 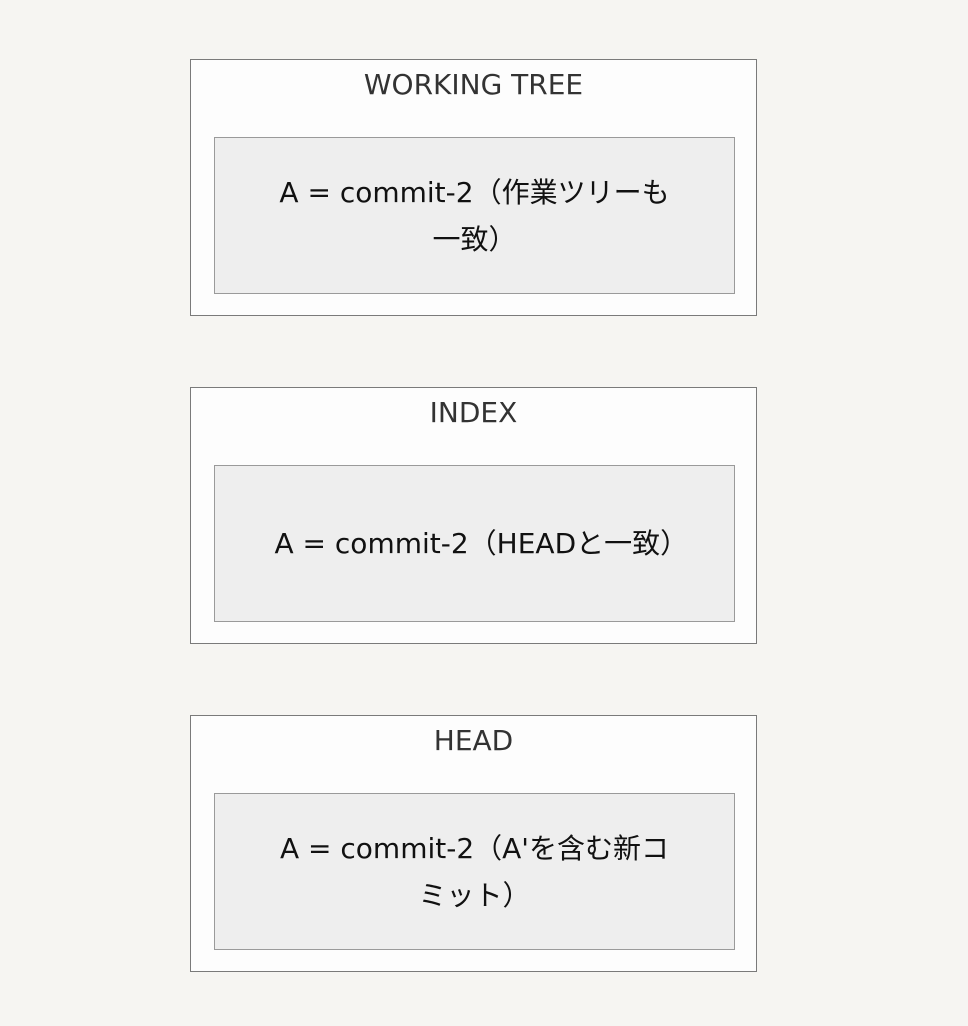 I want to click on working-tree-content: A = commit-2（作業ツリーも一致）, so click(x=474, y=215).